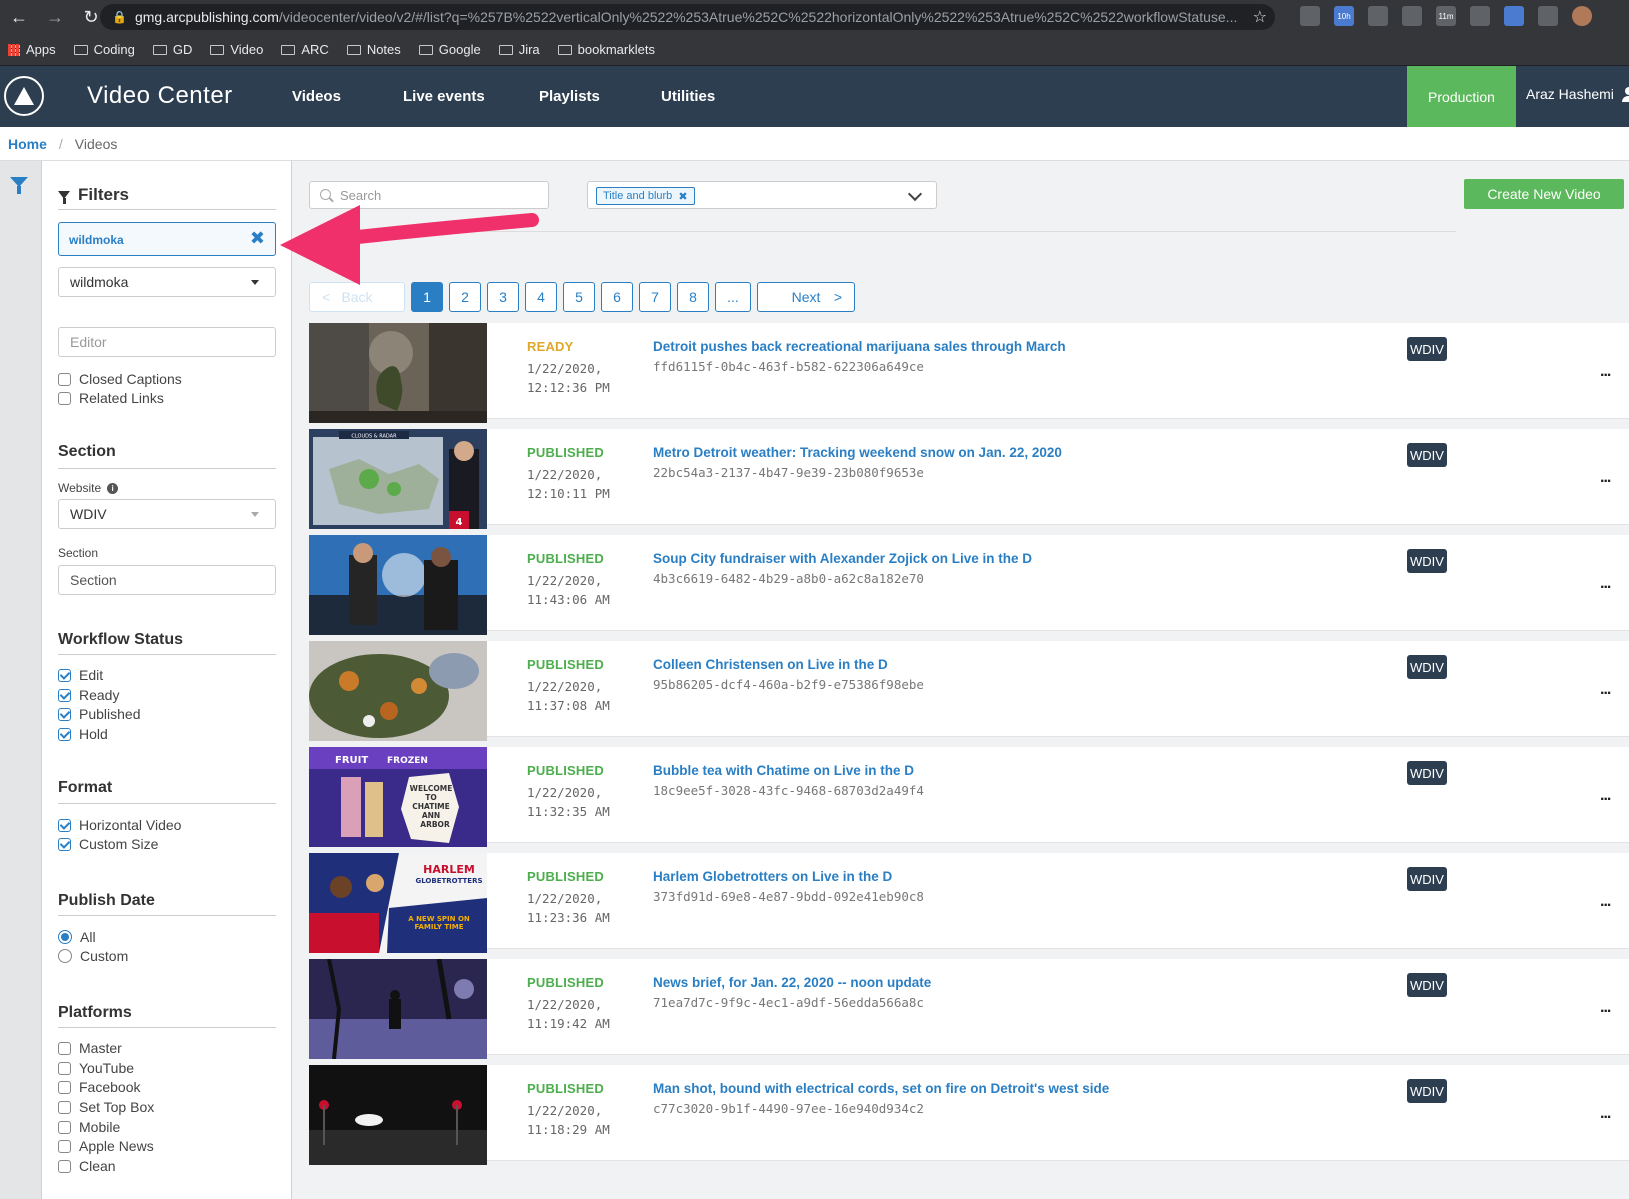 The width and height of the screenshot is (1629, 1199). I want to click on nav-videos: Videos, so click(316, 96).